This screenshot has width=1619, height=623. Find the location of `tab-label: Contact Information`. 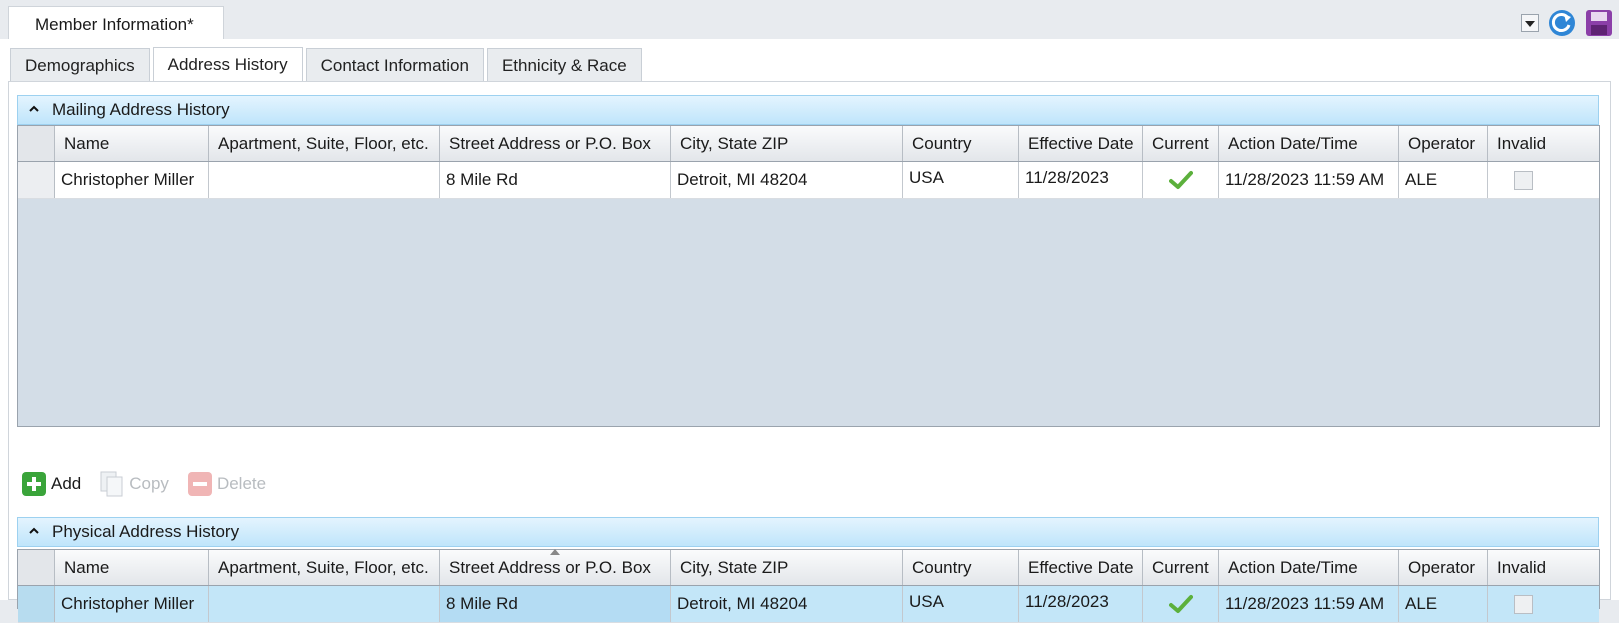

tab-label: Contact Information is located at coordinates (394, 65).